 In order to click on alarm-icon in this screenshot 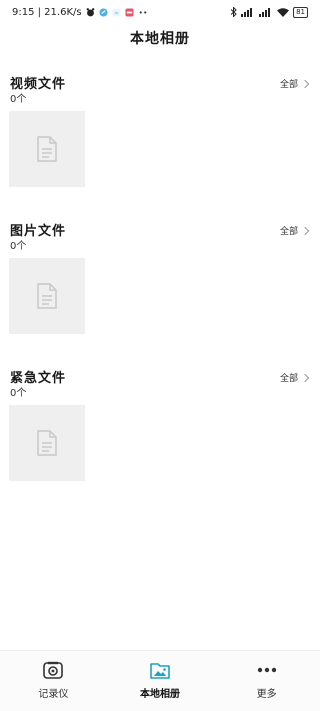, I will do `click(90, 12)`.